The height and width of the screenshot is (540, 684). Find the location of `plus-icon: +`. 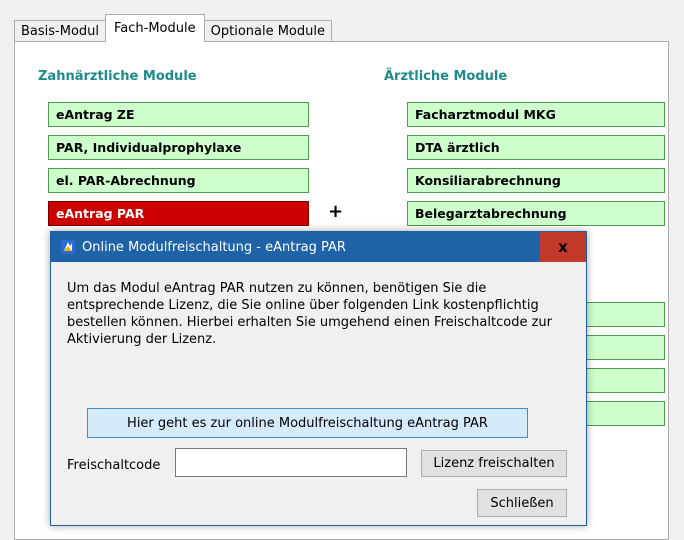

plus-icon: + is located at coordinates (335, 211).